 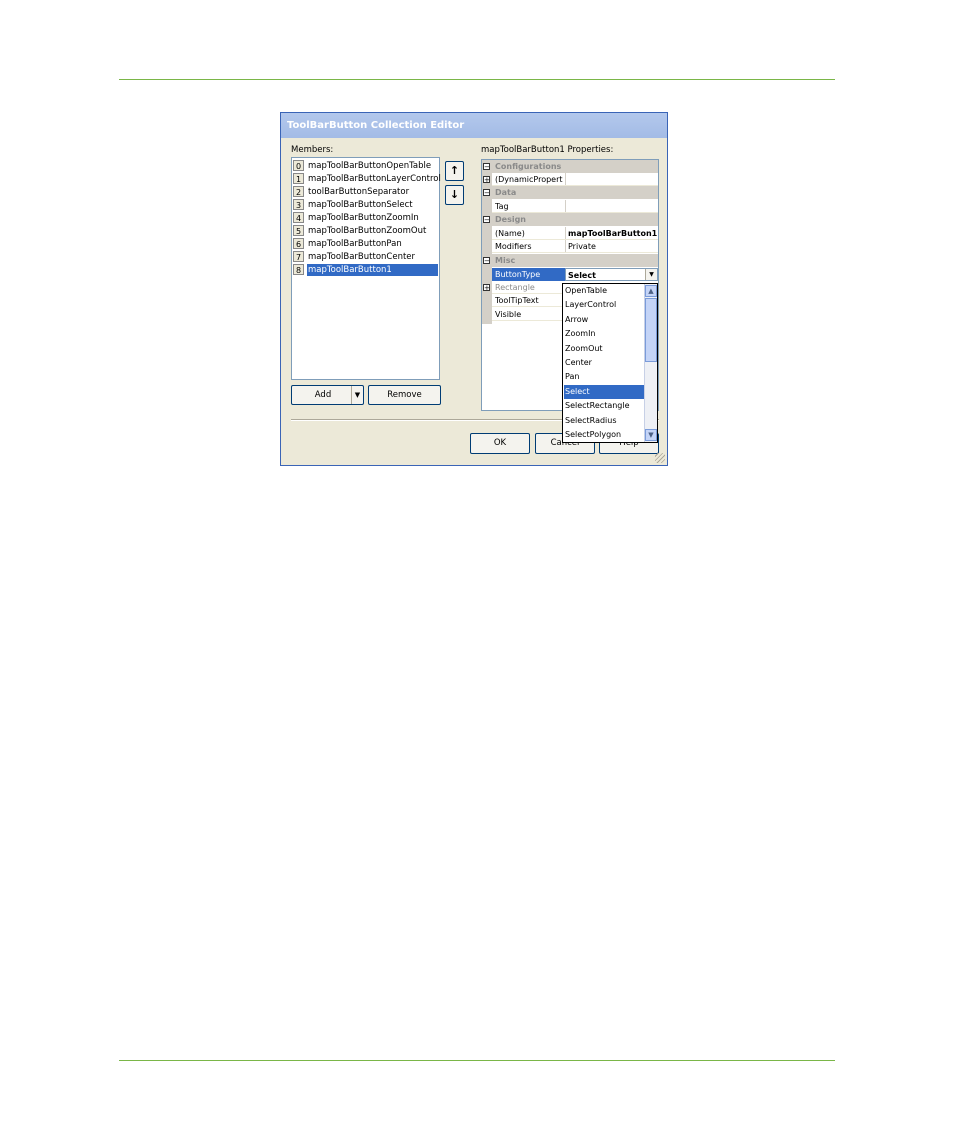 I want to click on arrow-down-icon: ↓, so click(x=454, y=194).